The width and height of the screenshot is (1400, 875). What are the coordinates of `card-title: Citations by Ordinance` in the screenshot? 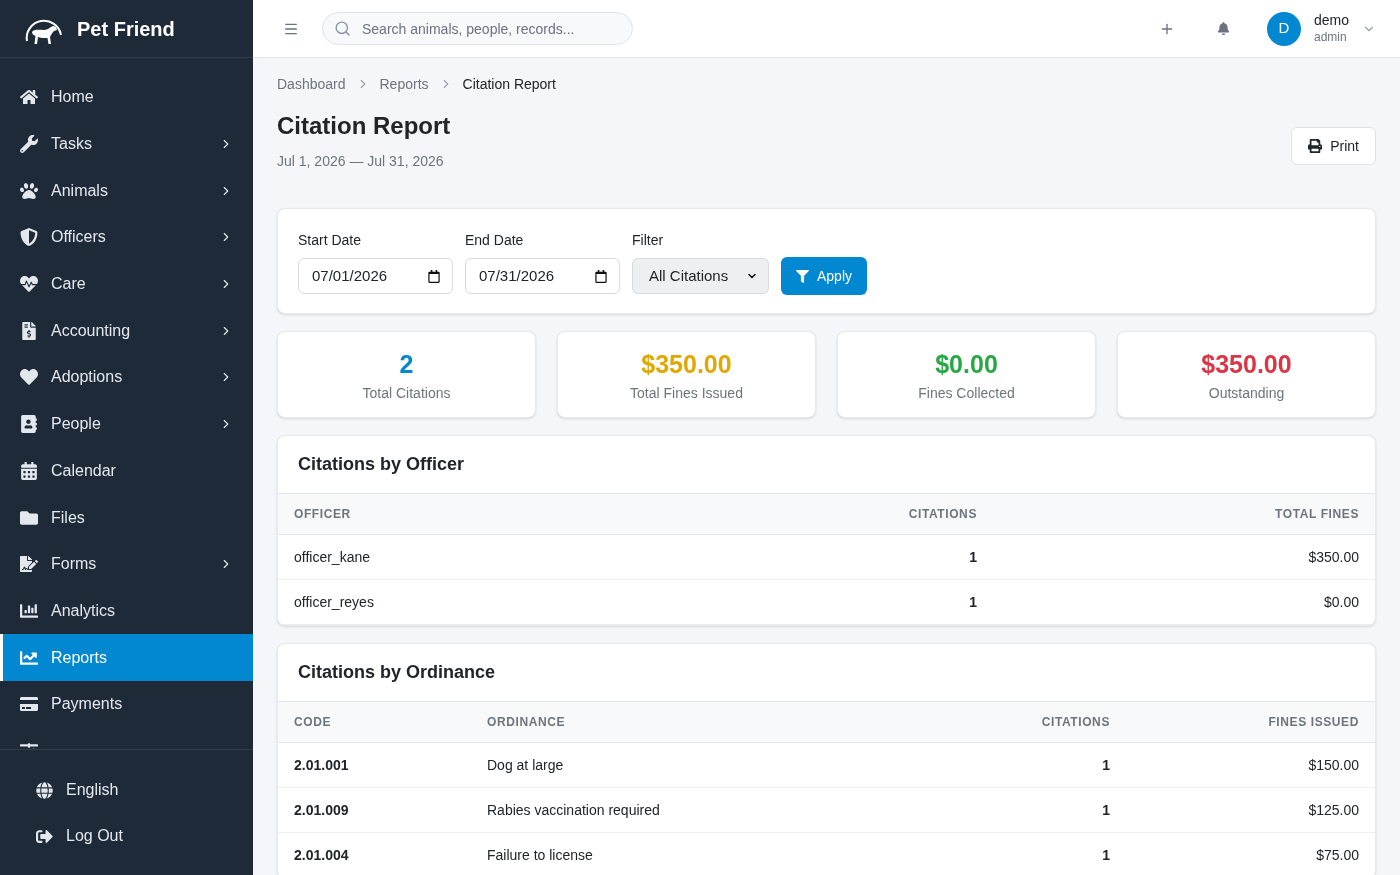 It's located at (397, 672).